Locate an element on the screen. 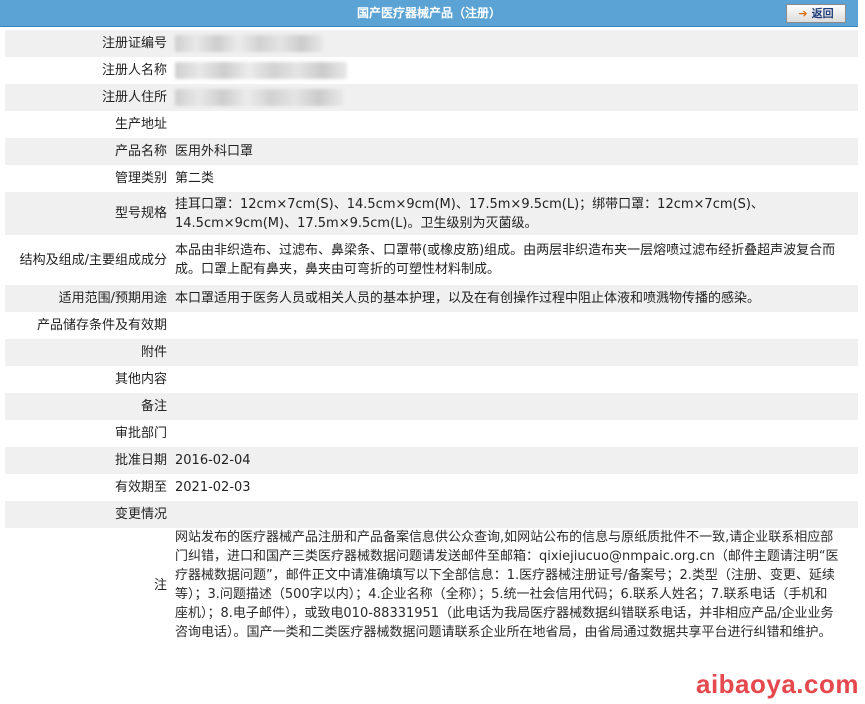  field-label: 其他内容 is located at coordinates (88, 379).